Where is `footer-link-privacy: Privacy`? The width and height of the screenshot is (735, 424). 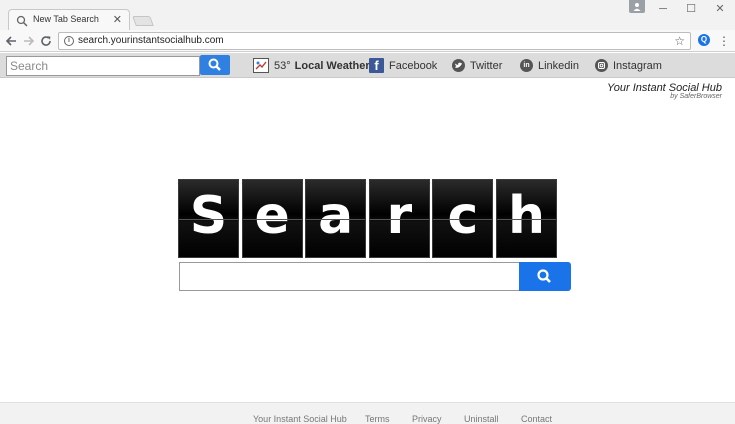
footer-link-privacy: Privacy is located at coordinates (427, 419).